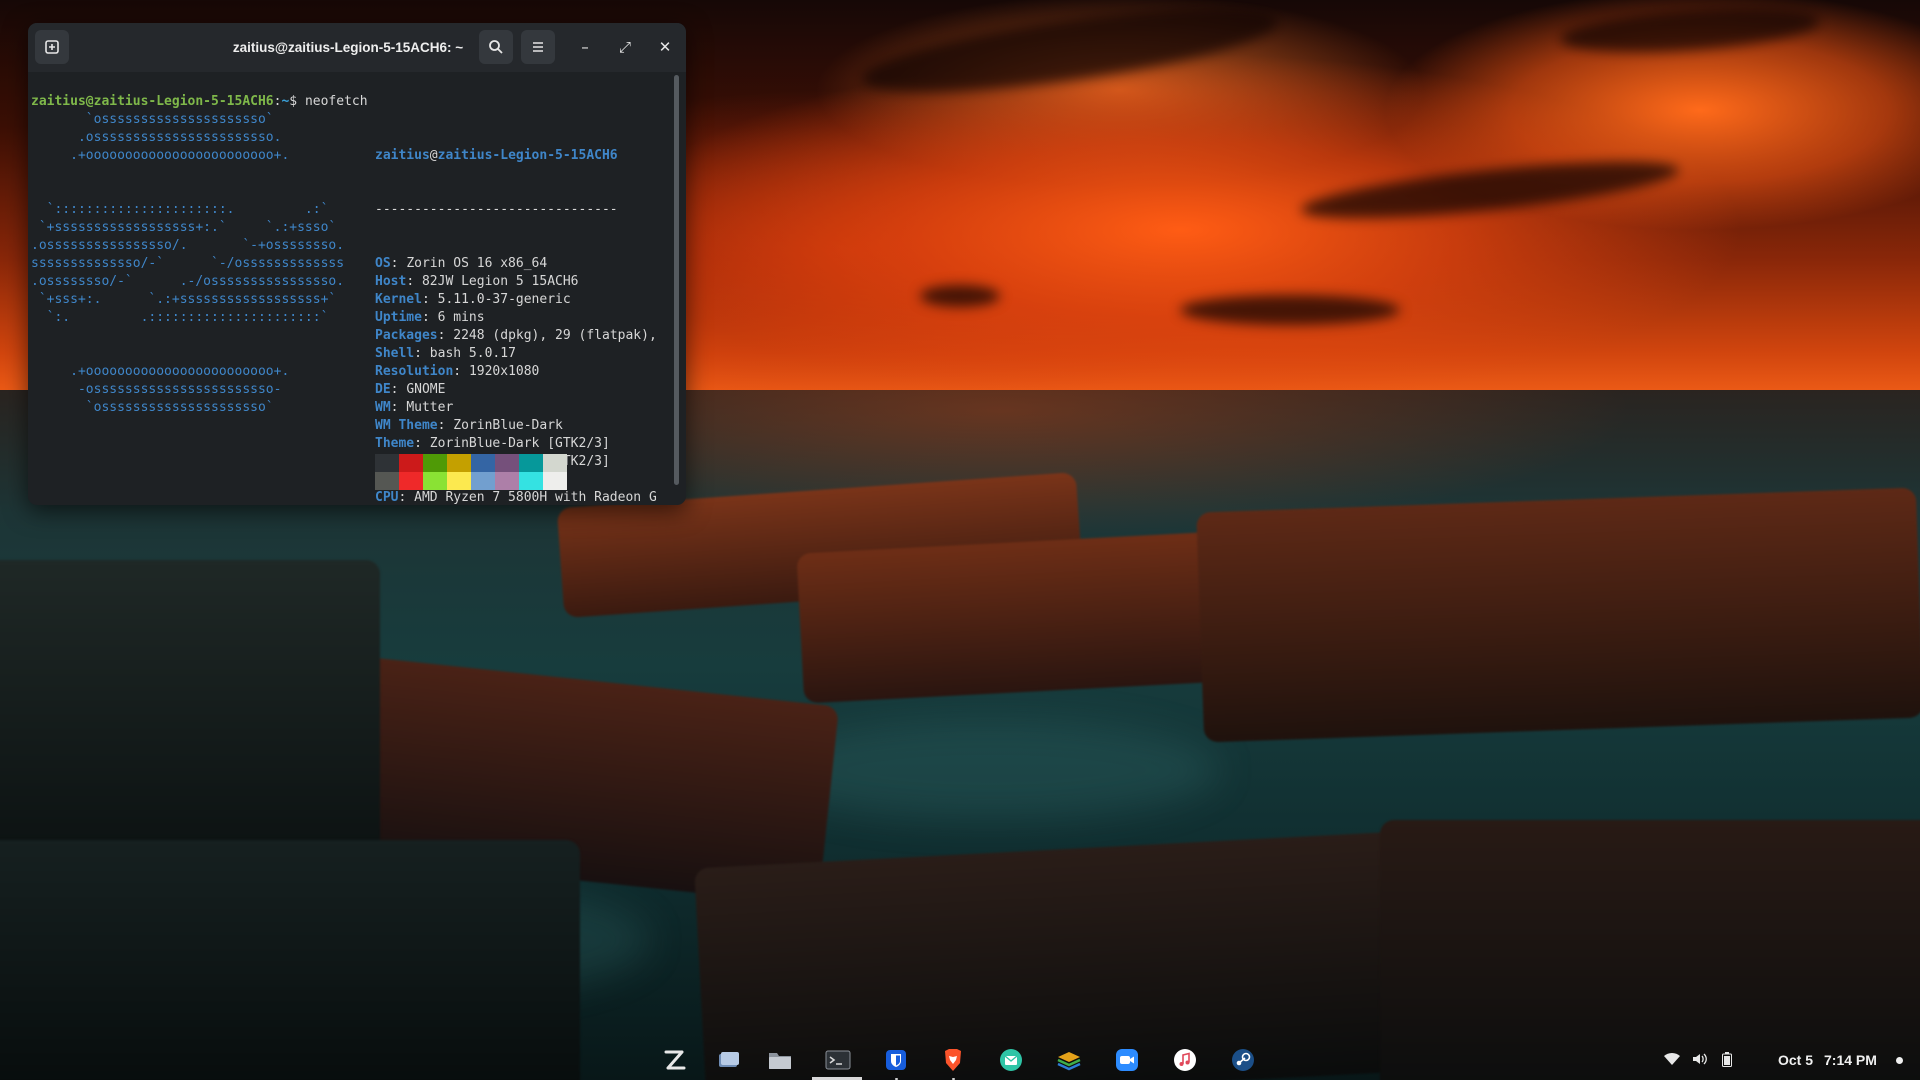 The image size is (1920, 1080). What do you see at coordinates (406, 425) in the screenshot?
I see `info-key: WM Theme` at bounding box center [406, 425].